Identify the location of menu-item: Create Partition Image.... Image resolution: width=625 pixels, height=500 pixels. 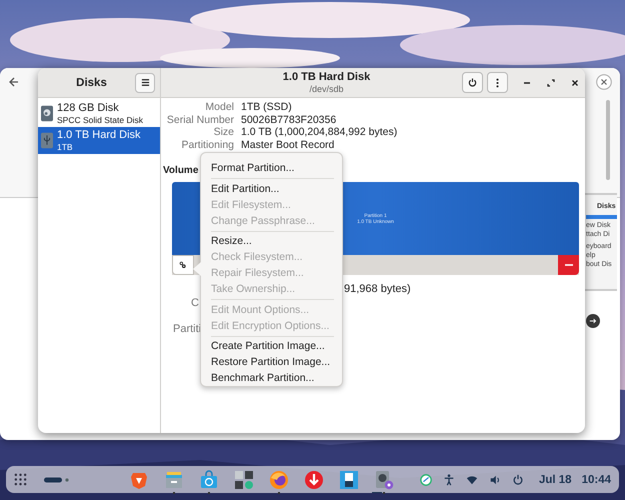
(276, 346).